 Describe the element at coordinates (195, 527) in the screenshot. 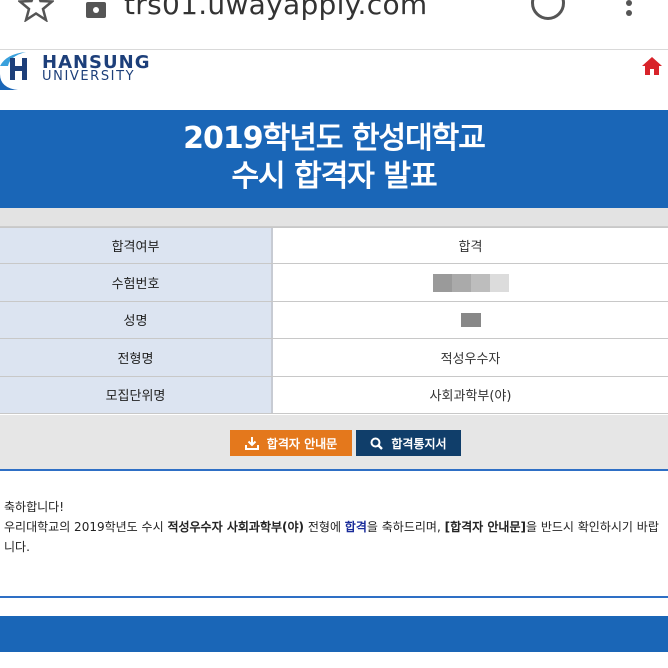

I see `message-track: 적성우수자` at that location.